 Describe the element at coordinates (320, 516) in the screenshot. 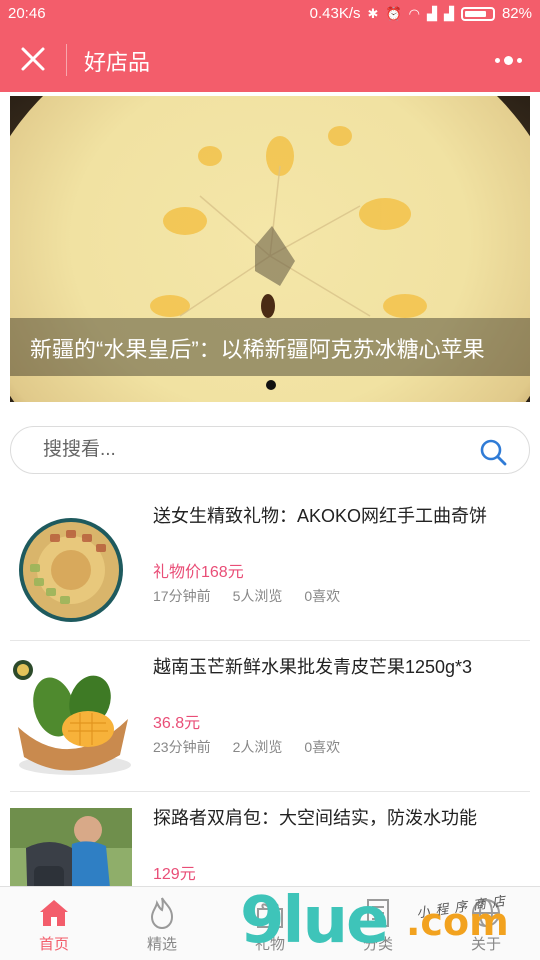

I see `product-title: 送女生精致礼物：AKOKO网红手工曲奇饼` at that location.